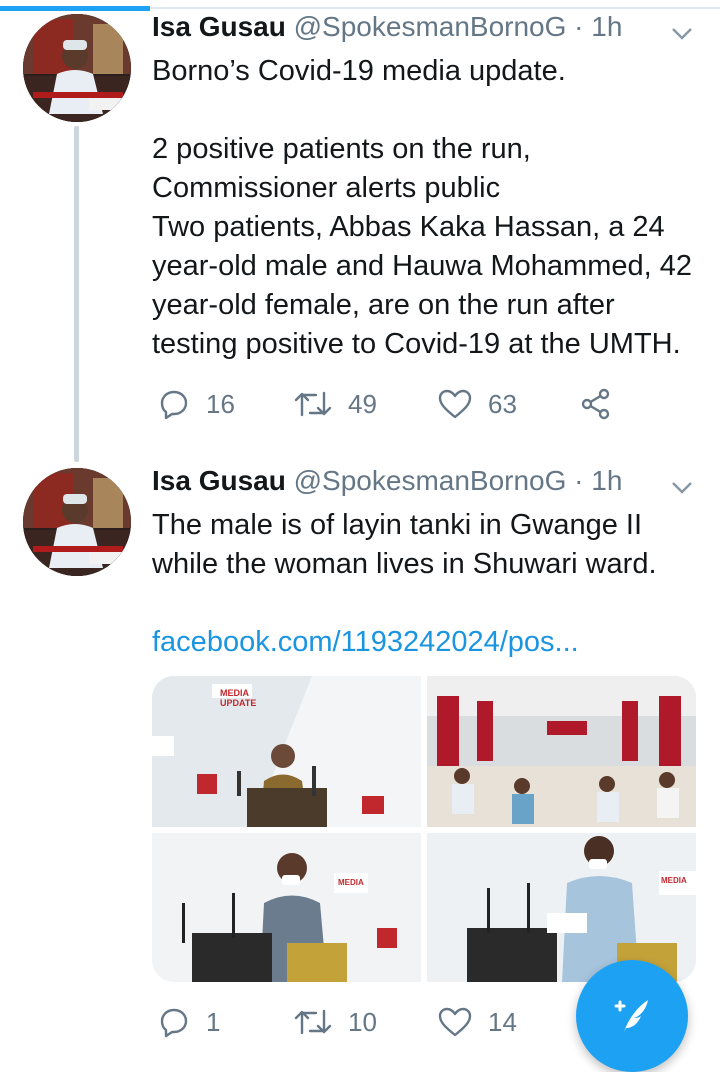 This screenshot has width=720, height=1072. What do you see at coordinates (362, 403) in the screenshot?
I see `retweet-count: 49` at bounding box center [362, 403].